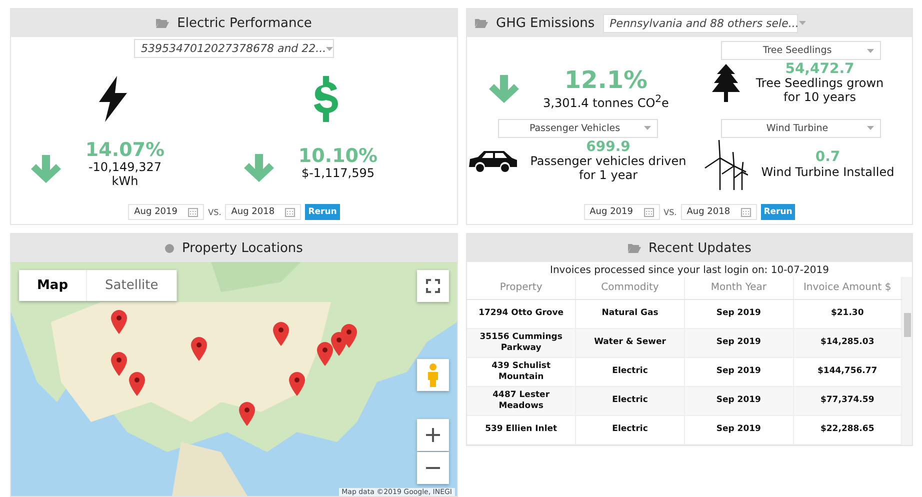 Image resolution: width=922 pixels, height=497 pixels. I want to click on equivalent-value: 54,472.7, so click(819, 70).